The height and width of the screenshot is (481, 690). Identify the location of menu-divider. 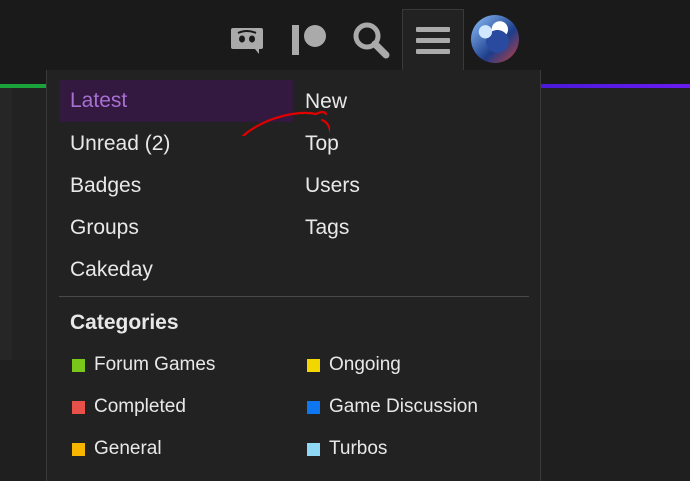
(294, 296).